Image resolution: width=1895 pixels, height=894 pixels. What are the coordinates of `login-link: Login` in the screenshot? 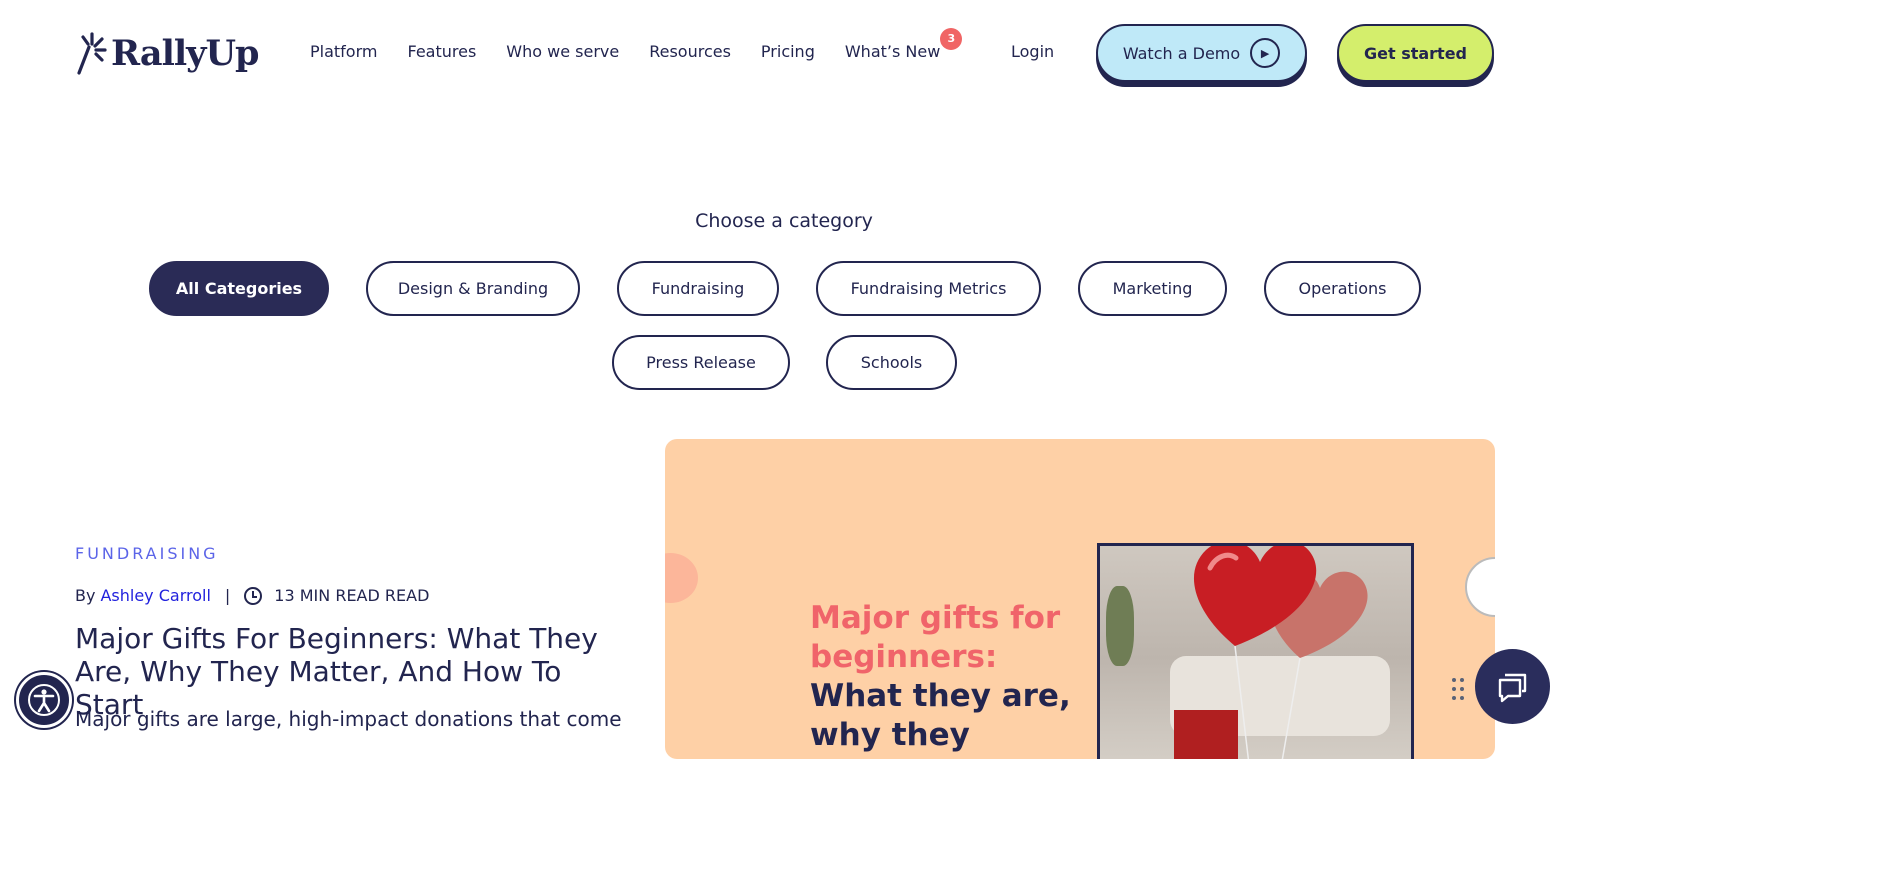 It's located at (1032, 52).